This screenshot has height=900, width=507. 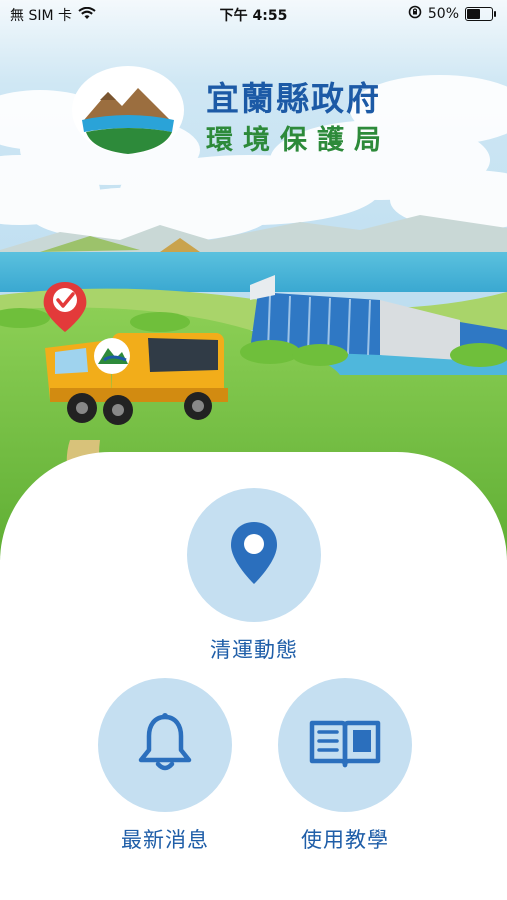 I want to click on menu-label-tracking: 清運動態, so click(x=254, y=650).